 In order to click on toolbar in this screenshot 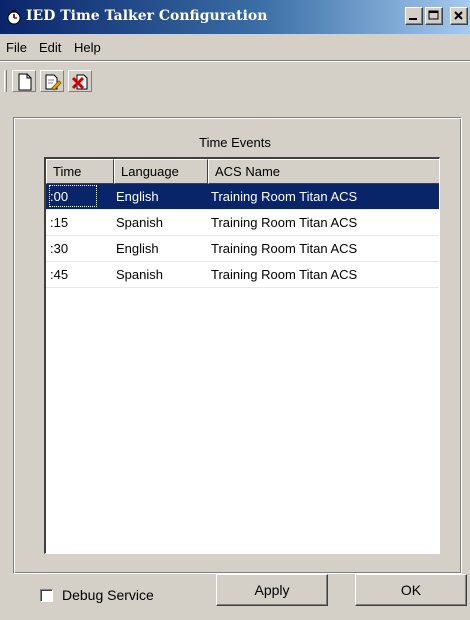, I will do `click(235, 81)`.